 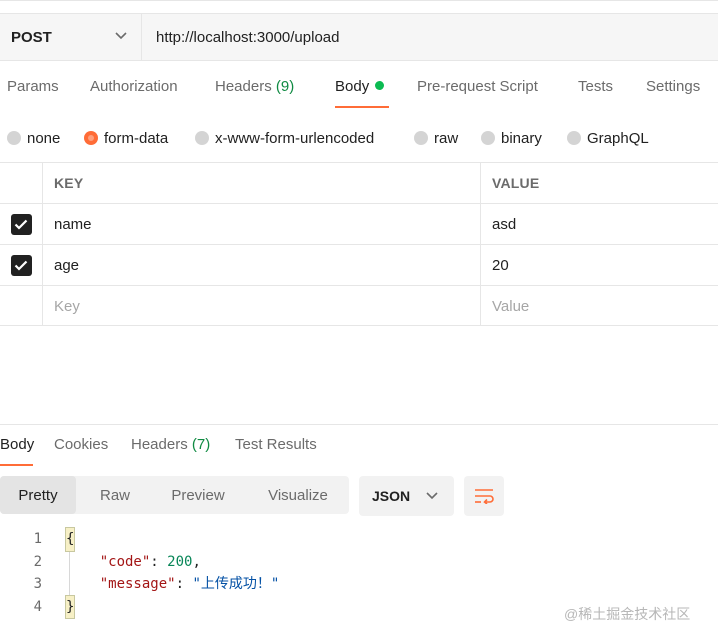 What do you see at coordinates (198, 495) in the screenshot?
I see `view-preview-button: Preview` at bounding box center [198, 495].